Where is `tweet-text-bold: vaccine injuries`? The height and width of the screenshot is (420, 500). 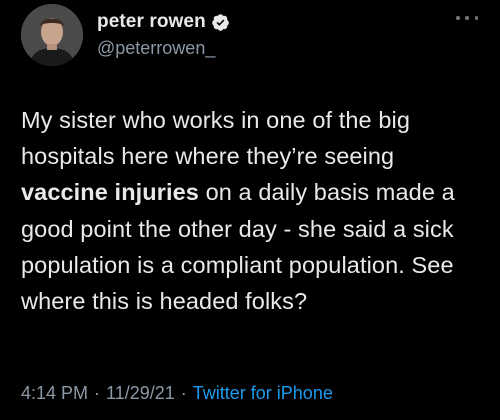
tweet-text-bold: vaccine injuries is located at coordinates (110, 192).